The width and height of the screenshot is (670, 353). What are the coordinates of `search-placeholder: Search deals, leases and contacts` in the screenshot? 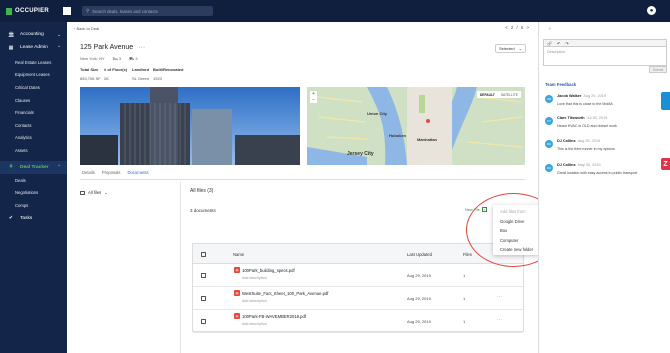 It's located at (125, 11).